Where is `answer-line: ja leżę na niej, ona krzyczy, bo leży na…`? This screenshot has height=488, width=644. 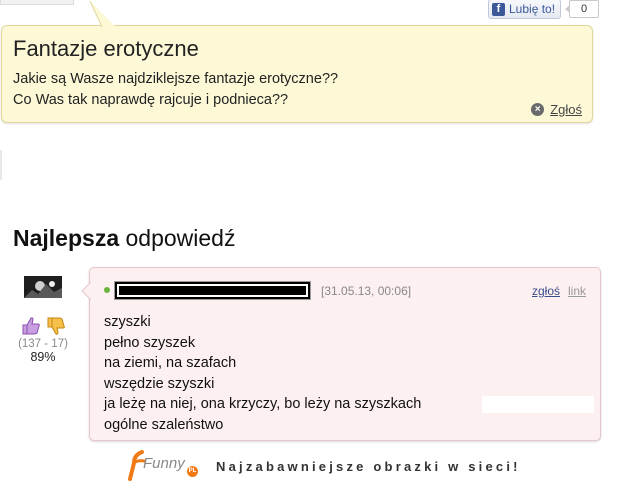
answer-line: ja leżę na niej, ona krzyczy, bo leży na… is located at coordinates (263, 404).